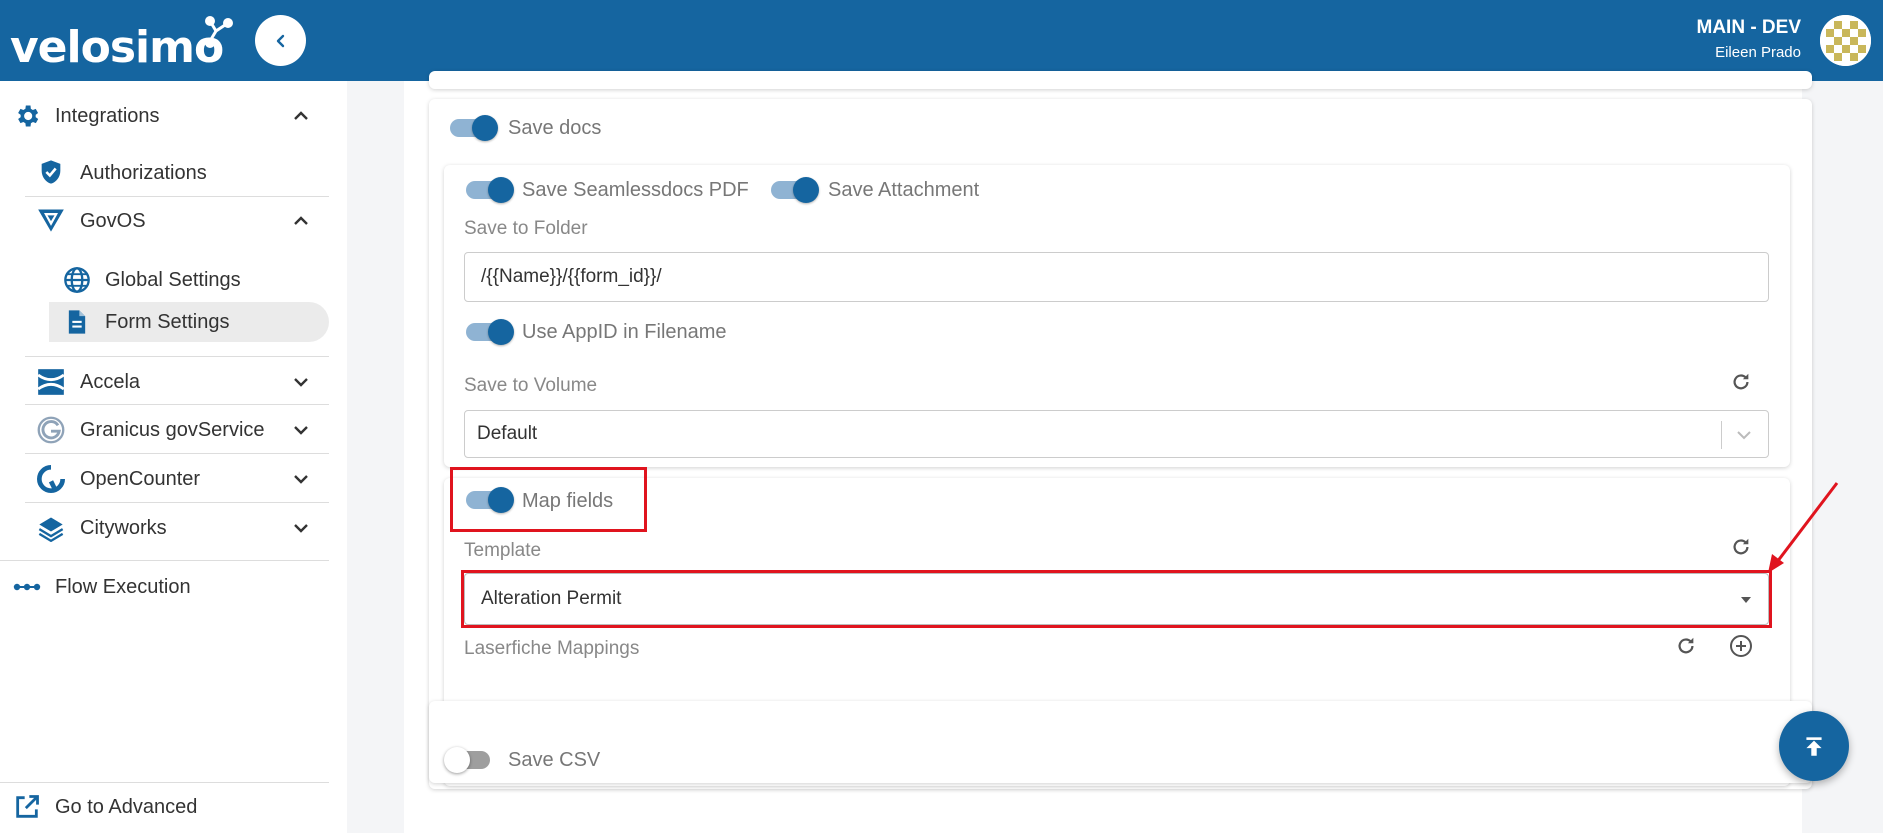 The height and width of the screenshot is (833, 1883). I want to click on save-to-volume-value: Default, so click(507, 433).